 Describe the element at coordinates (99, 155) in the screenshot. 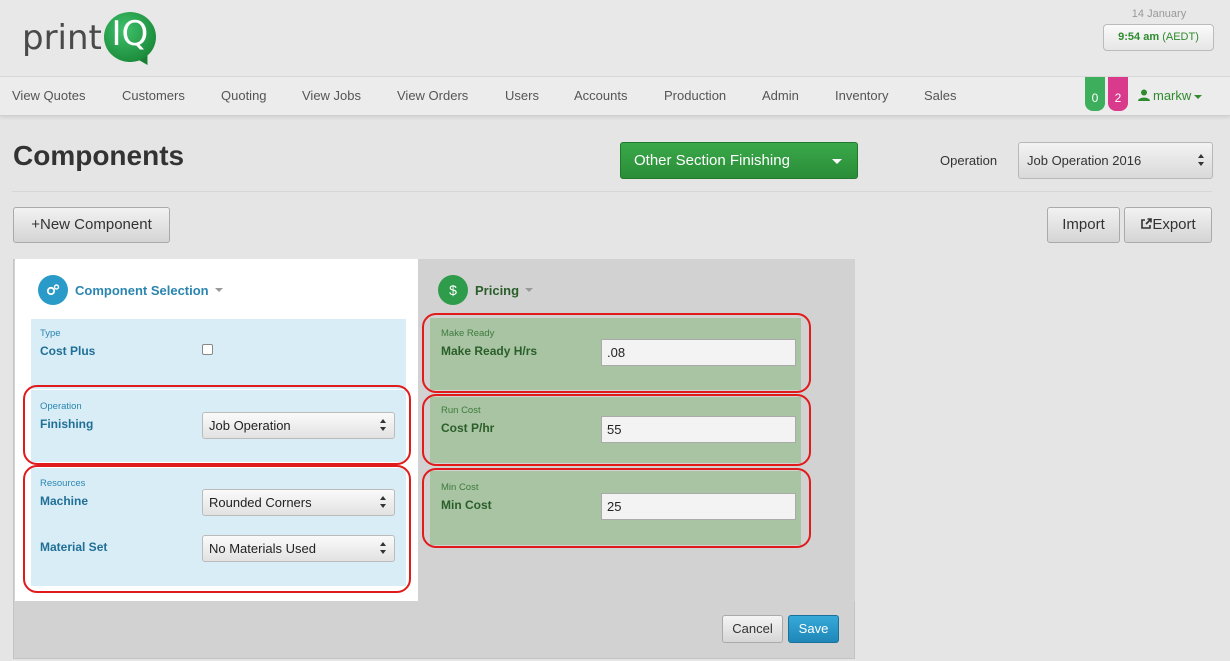

I see `page-title: Components` at that location.